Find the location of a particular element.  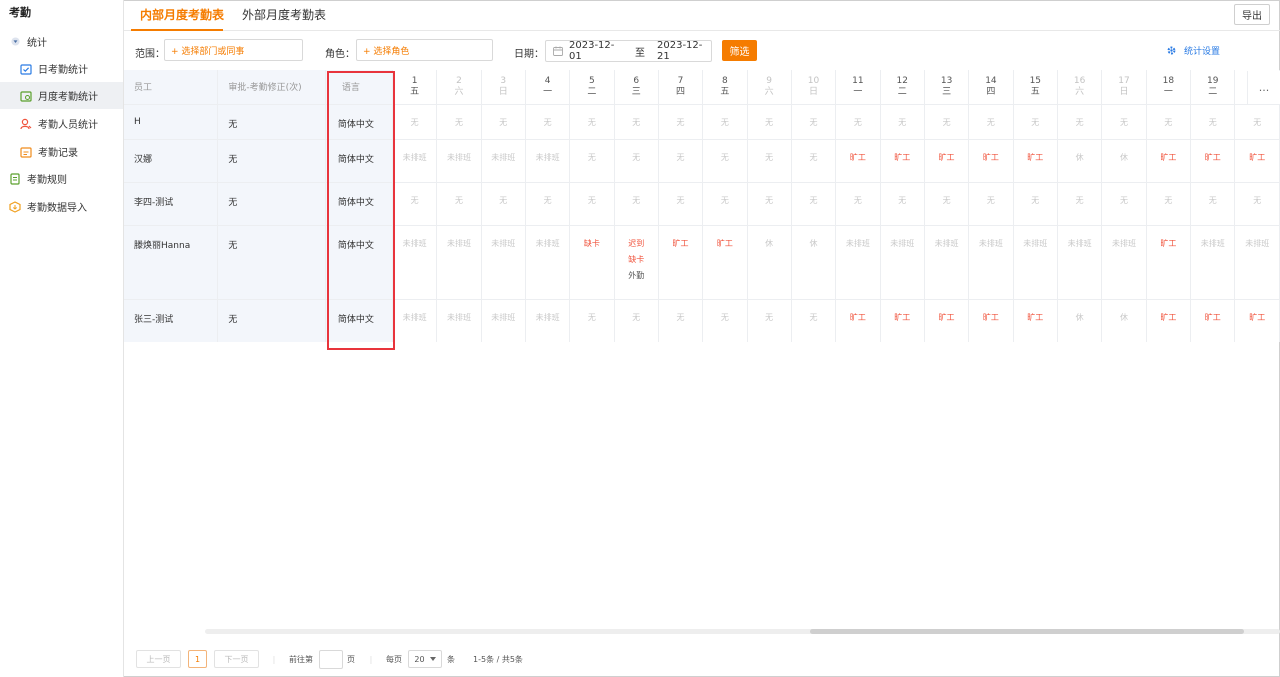

role-picker: + 选择角色 is located at coordinates (424, 50).